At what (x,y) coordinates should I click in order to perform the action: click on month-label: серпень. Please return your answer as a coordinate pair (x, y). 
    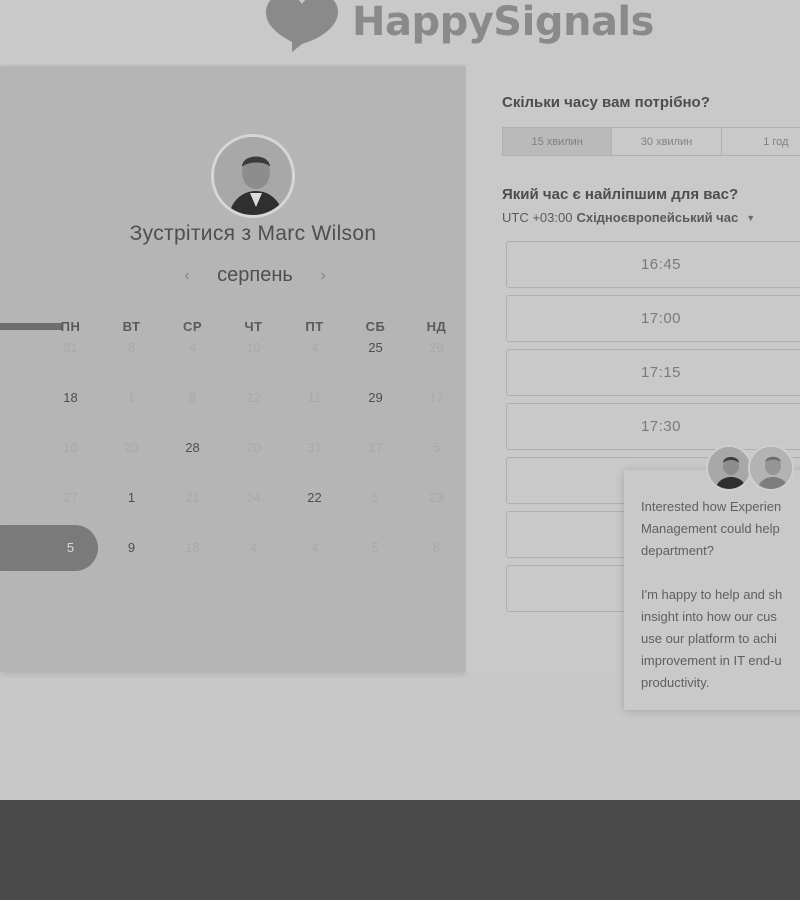
    Looking at the image, I should click on (255, 275).